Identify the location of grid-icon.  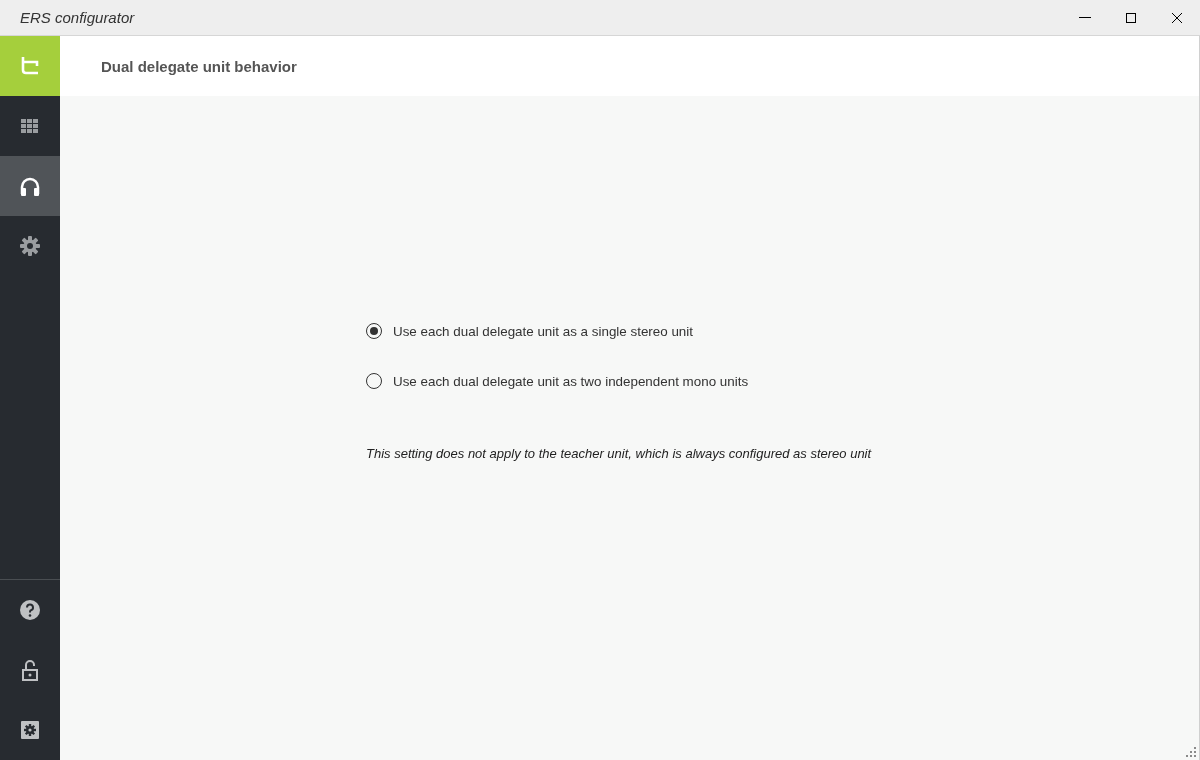
(30, 126).